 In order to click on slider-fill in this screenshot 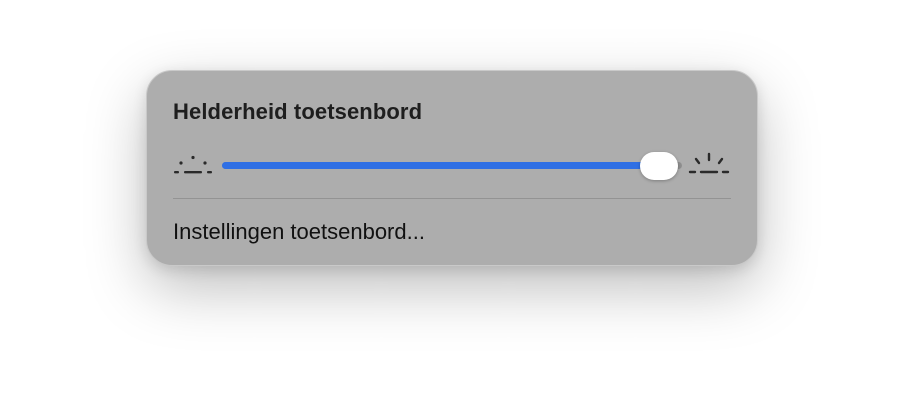, I will do `click(440, 165)`.